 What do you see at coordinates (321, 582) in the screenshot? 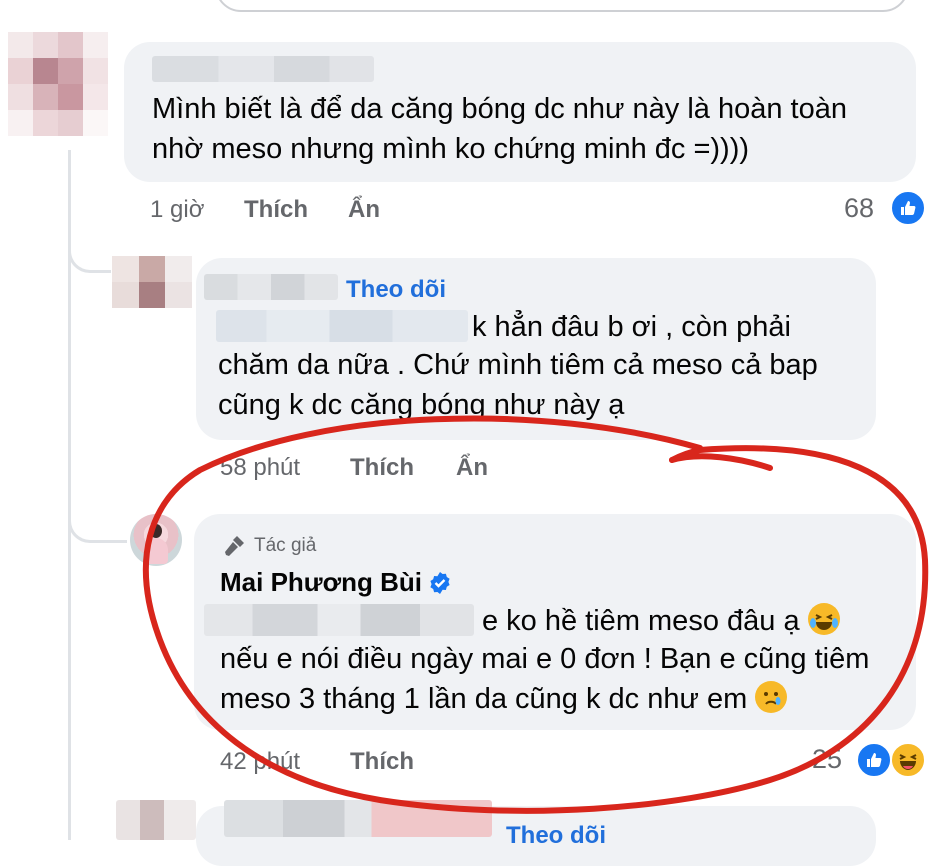
I see `author-name-text: Mai Phương Bùi` at bounding box center [321, 582].